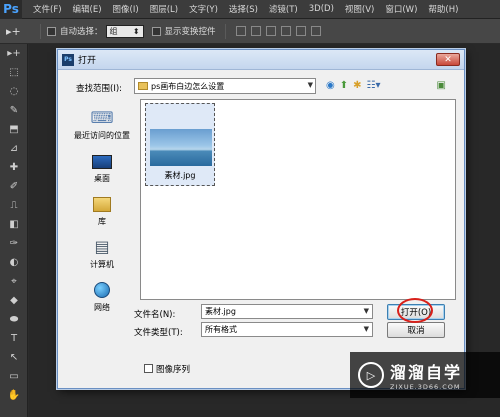 The height and width of the screenshot is (417, 500). Describe the element at coordinates (415, 310) in the screenshot. I see `highlight-circle` at that location.